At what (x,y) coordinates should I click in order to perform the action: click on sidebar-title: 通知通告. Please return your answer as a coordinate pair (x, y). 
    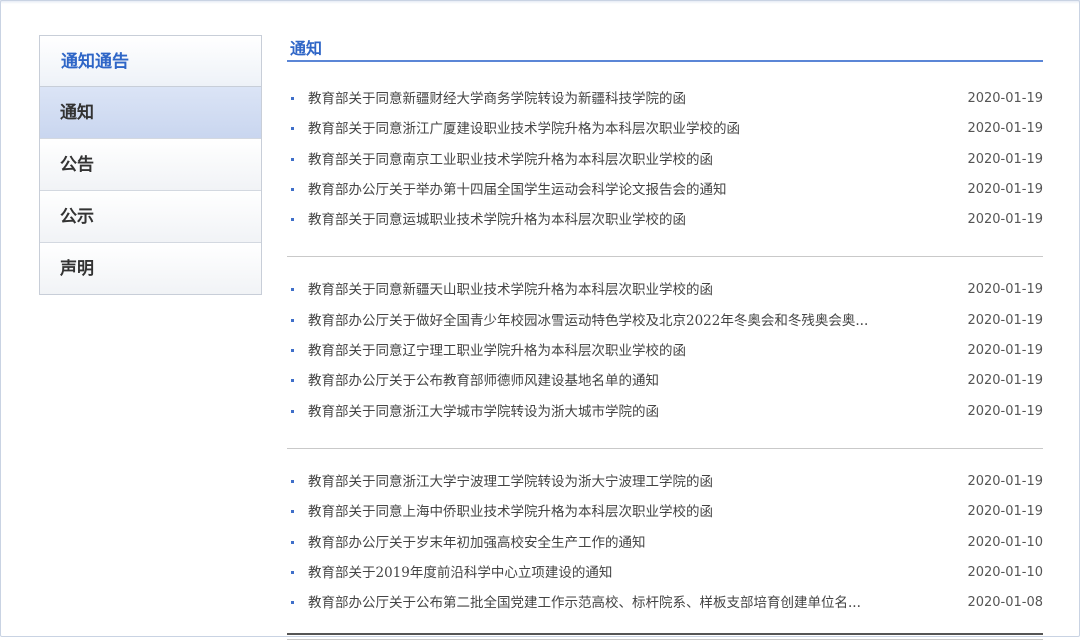
    Looking at the image, I should click on (150, 61).